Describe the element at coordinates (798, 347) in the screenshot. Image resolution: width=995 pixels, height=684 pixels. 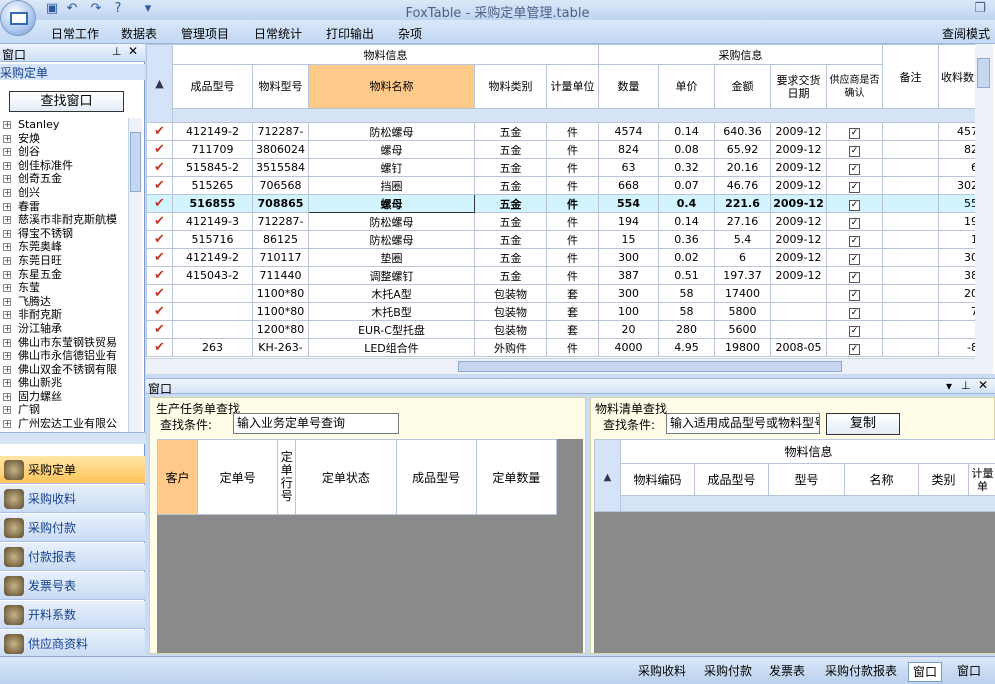
I see `table-cell: 2008-05` at that location.